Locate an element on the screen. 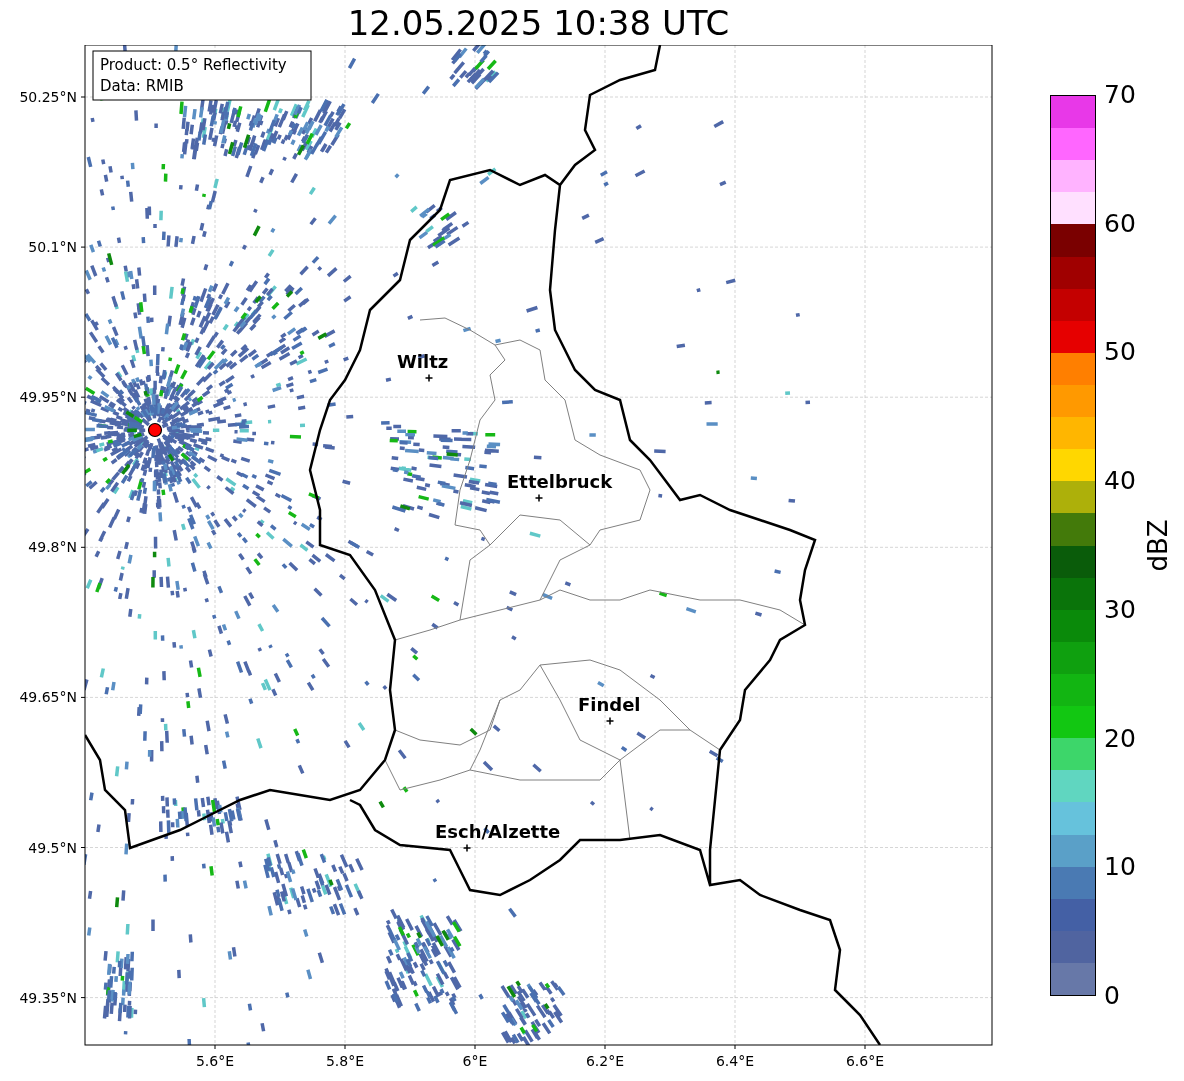 Image resolution: width=1184 pixels, height=1081 pixels. city-label: Wiltz is located at coordinates (423, 361).